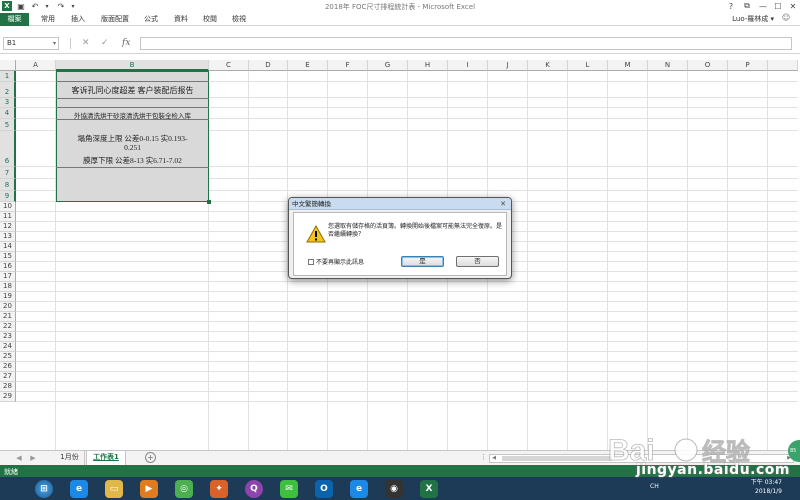  Describe the element at coordinates (8, 377) in the screenshot. I see `row-header-27: 27` at that location.